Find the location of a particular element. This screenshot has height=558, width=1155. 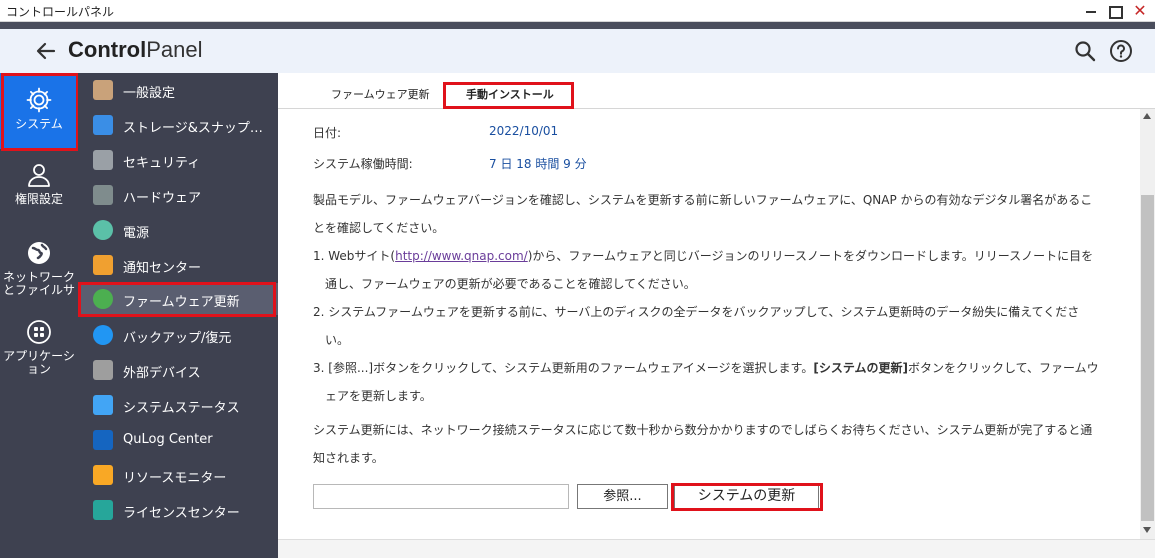

rail-item-network: ネットワーク とファイルサ is located at coordinates (39, 271).